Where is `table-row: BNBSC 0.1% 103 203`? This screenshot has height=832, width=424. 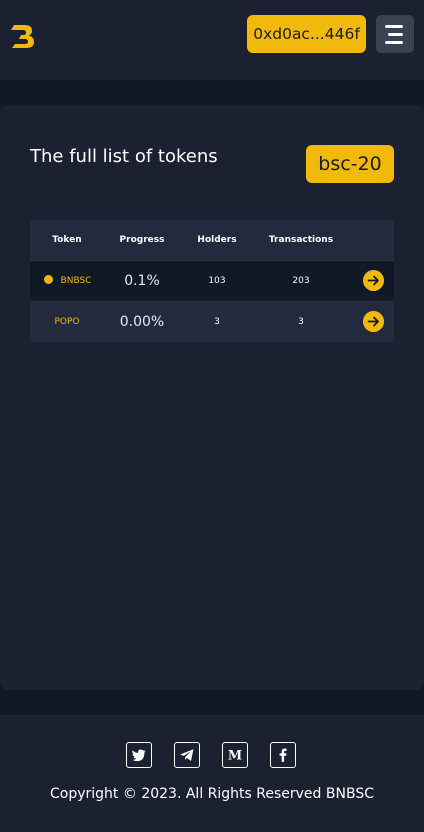 table-row: BNBSC 0.1% 103 203 is located at coordinates (212, 280).